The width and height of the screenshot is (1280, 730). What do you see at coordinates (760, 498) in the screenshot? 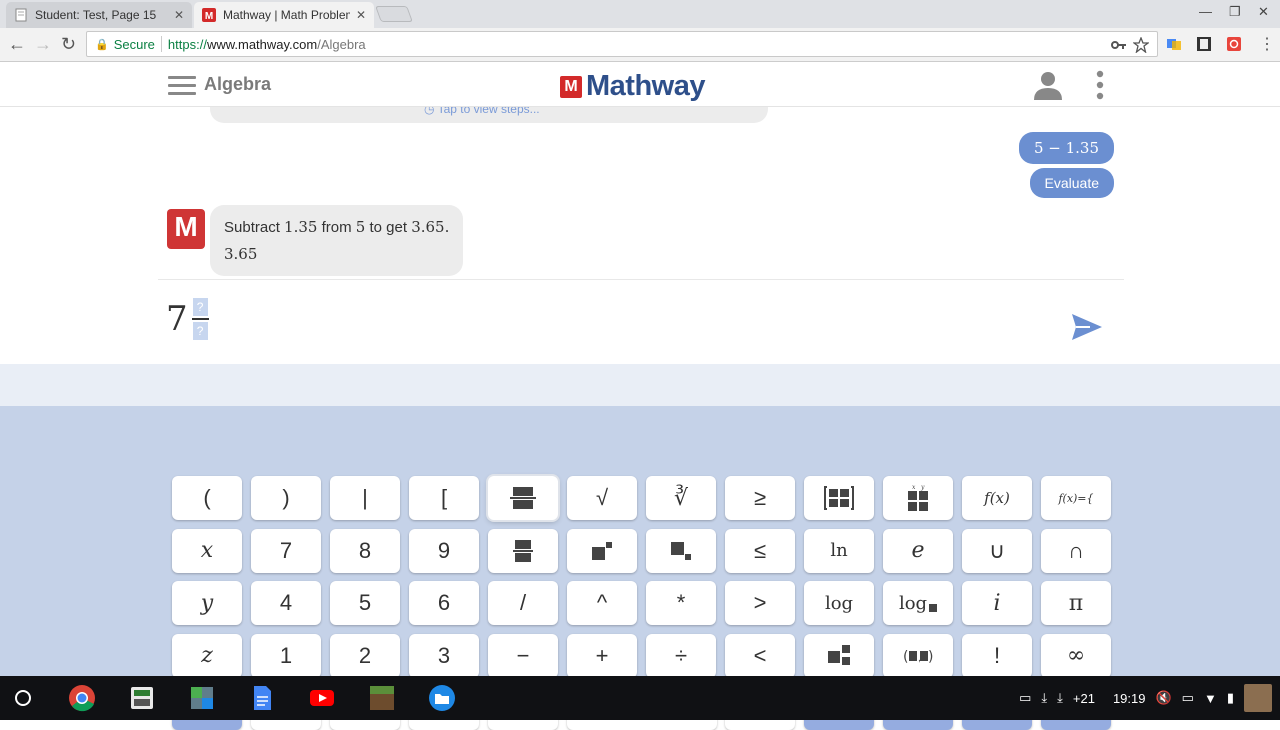
I see `key-geq: ≥` at bounding box center [760, 498].